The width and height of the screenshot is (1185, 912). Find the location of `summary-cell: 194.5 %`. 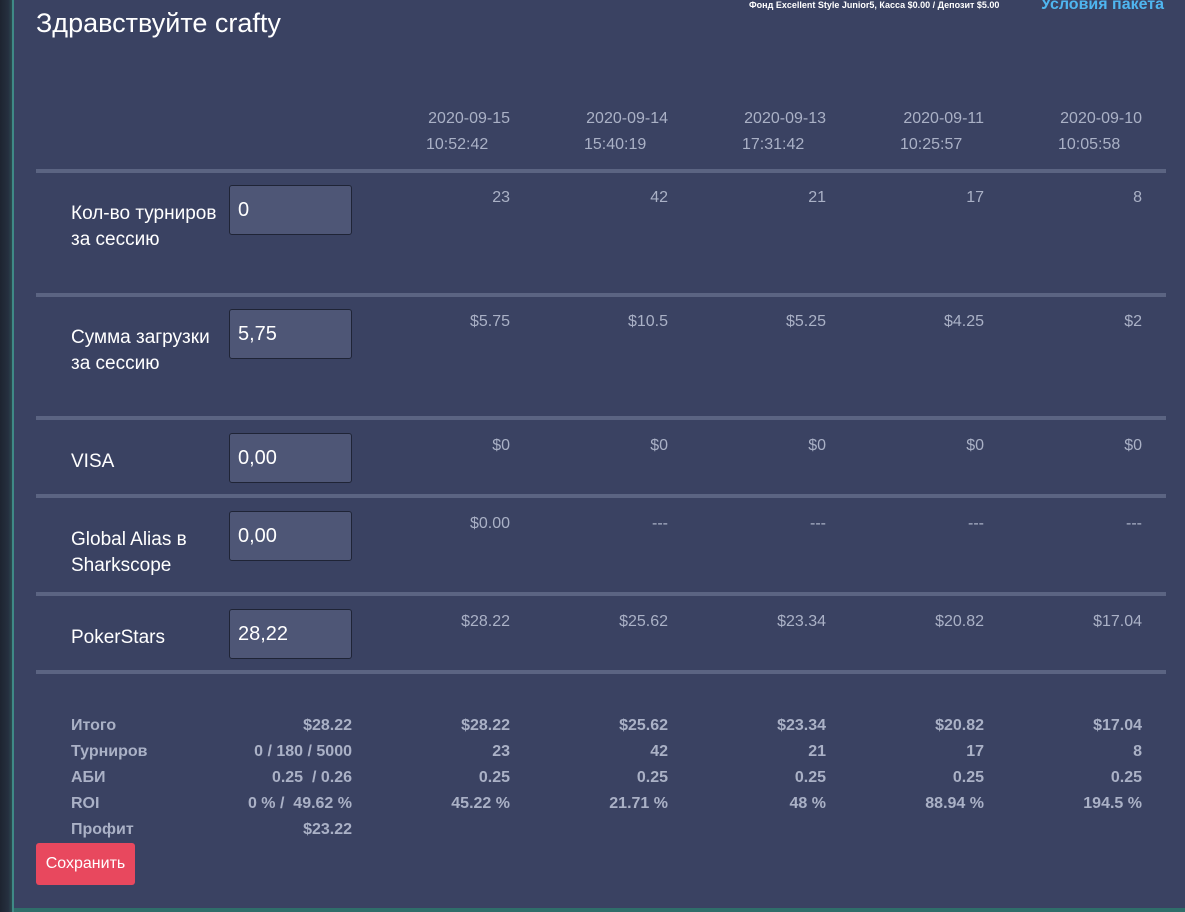

summary-cell: 194.5 % is located at coordinates (1112, 803).